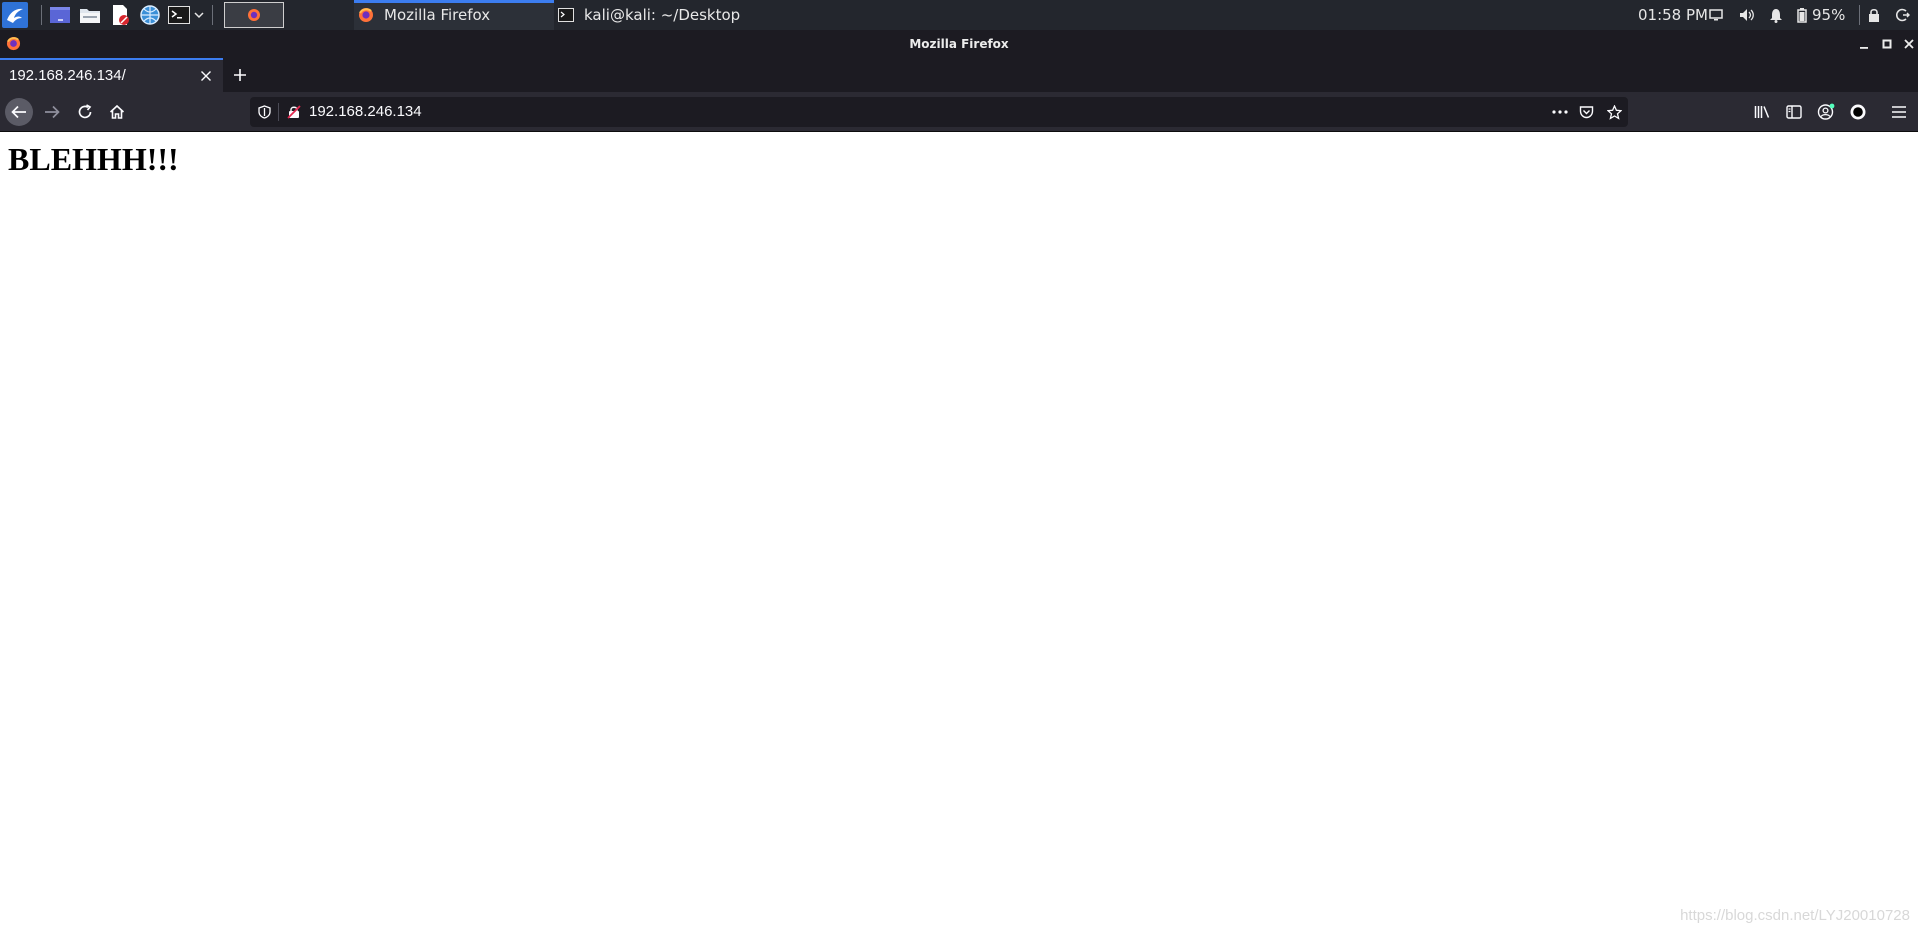 The image size is (1918, 936). I want to click on reload-button, so click(85, 112).